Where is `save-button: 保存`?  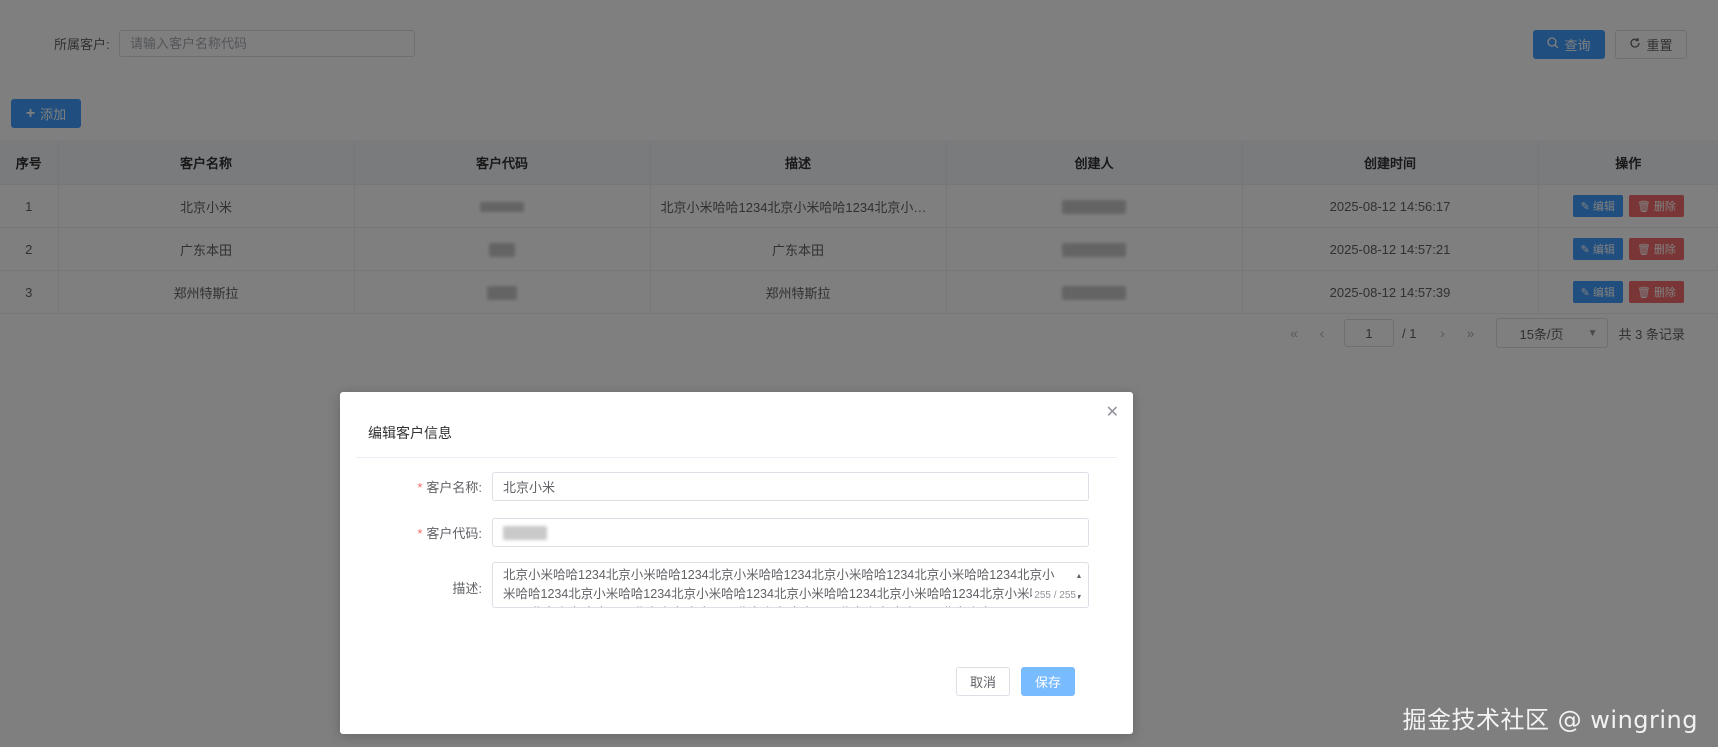 save-button: 保存 is located at coordinates (1048, 681).